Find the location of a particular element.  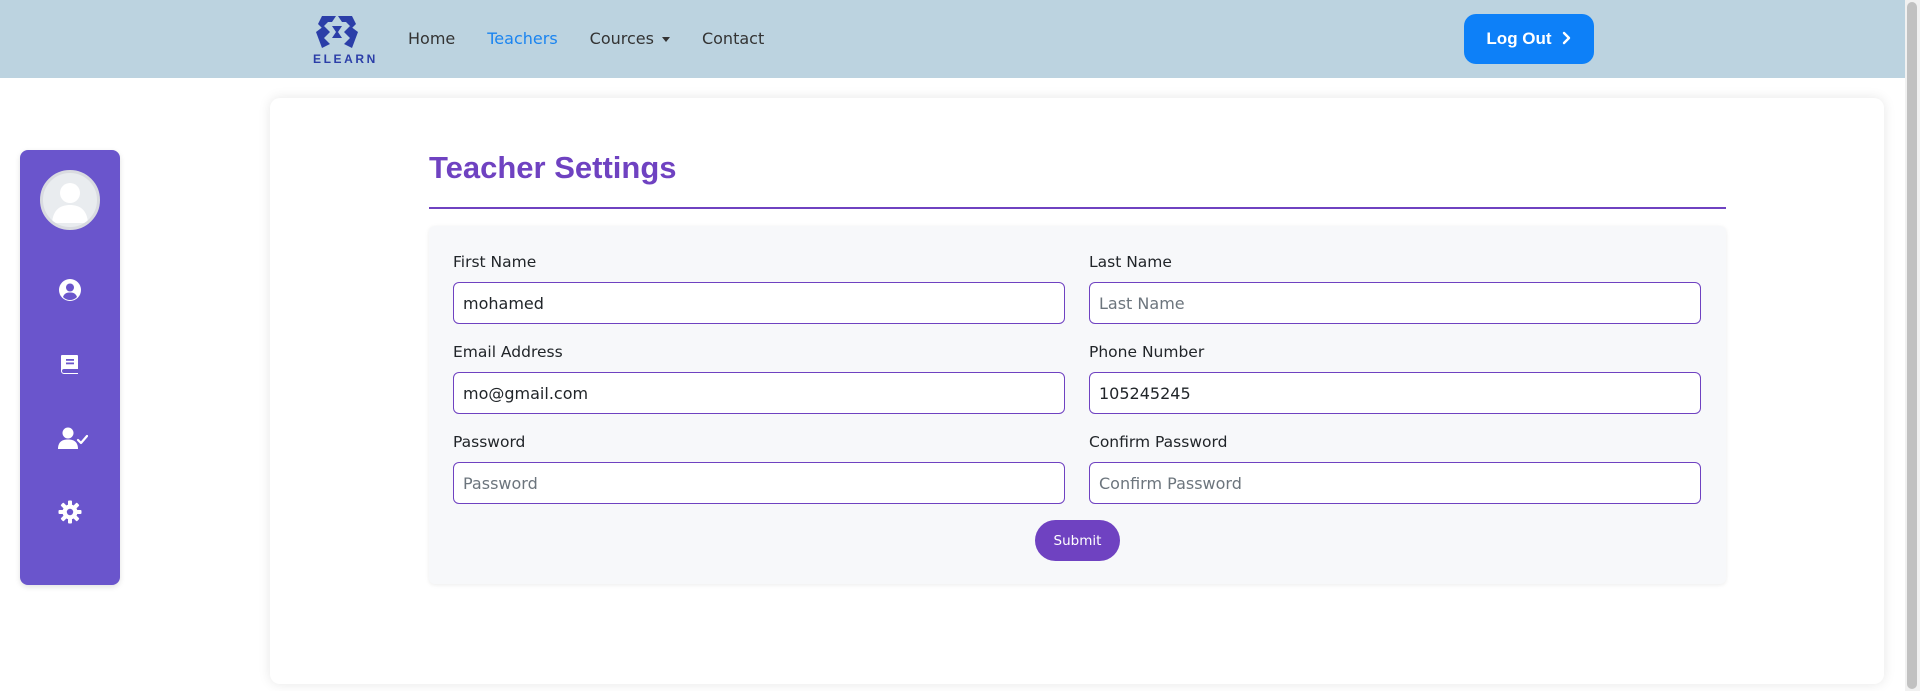

avatar is located at coordinates (70, 200).